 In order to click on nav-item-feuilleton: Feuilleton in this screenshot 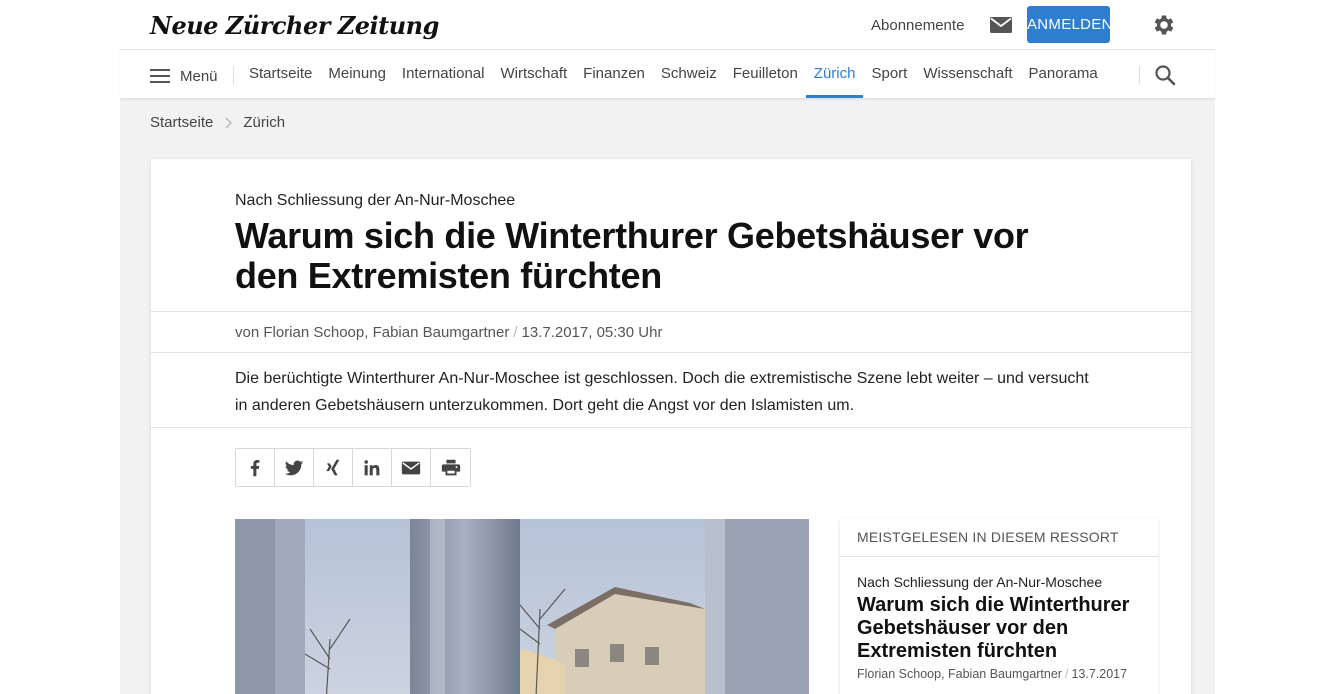, I will do `click(765, 74)`.